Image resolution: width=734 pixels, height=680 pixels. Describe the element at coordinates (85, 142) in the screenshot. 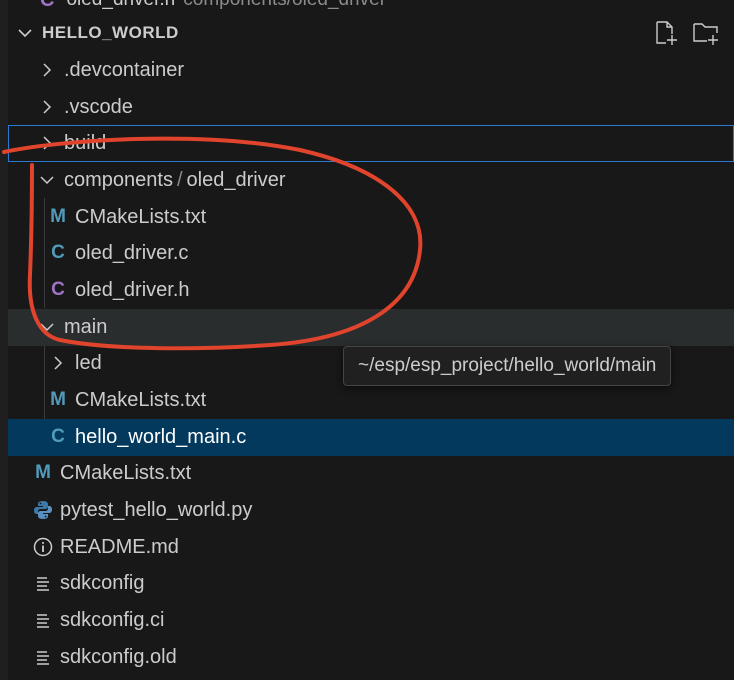

I see `tree-item-label: build` at that location.